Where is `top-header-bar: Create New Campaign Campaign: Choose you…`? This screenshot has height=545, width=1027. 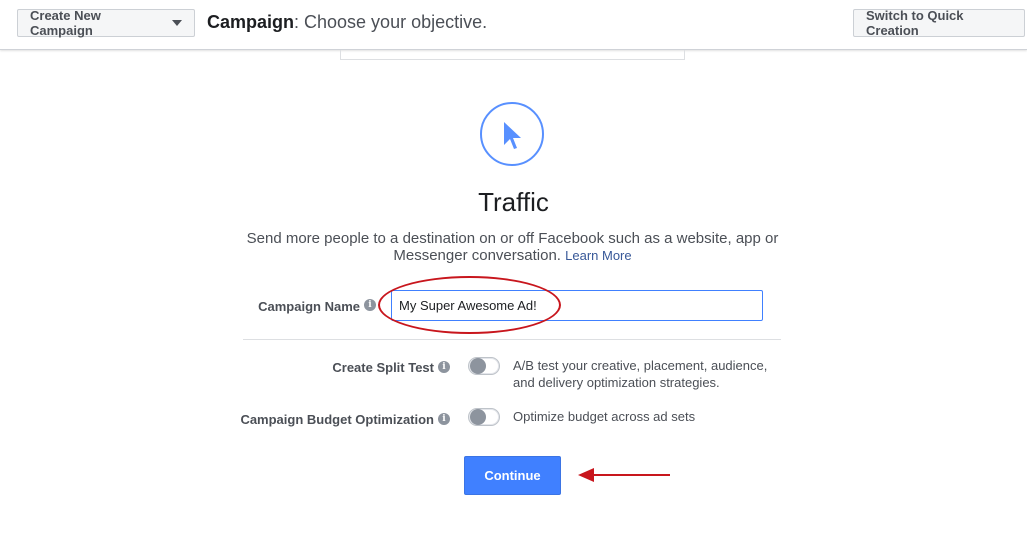
top-header-bar: Create New Campaign Campaign: Choose you… is located at coordinates (513, 25).